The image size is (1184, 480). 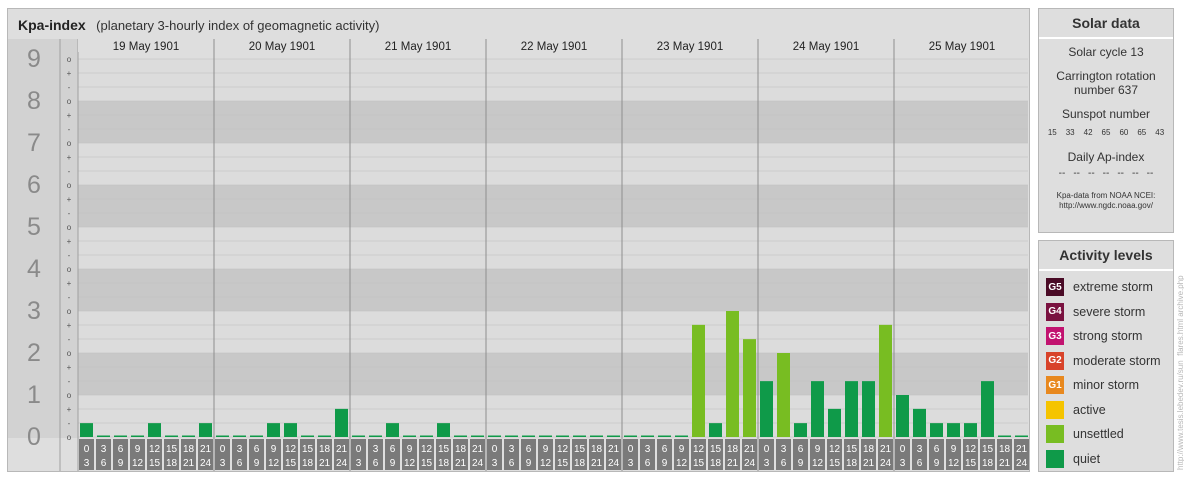 What do you see at coordinates (1106, 90) in the screenshot?
I see `carrington-number: number 637` at bounding box center [1106, 90].